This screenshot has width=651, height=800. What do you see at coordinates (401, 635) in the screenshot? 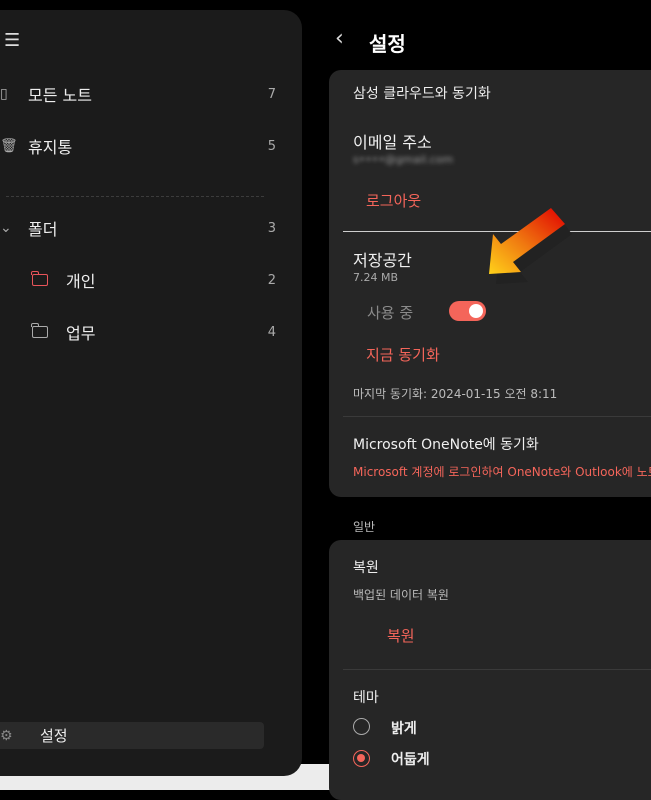
I see `restore-button: 복원` at bounding box center [401, 635].